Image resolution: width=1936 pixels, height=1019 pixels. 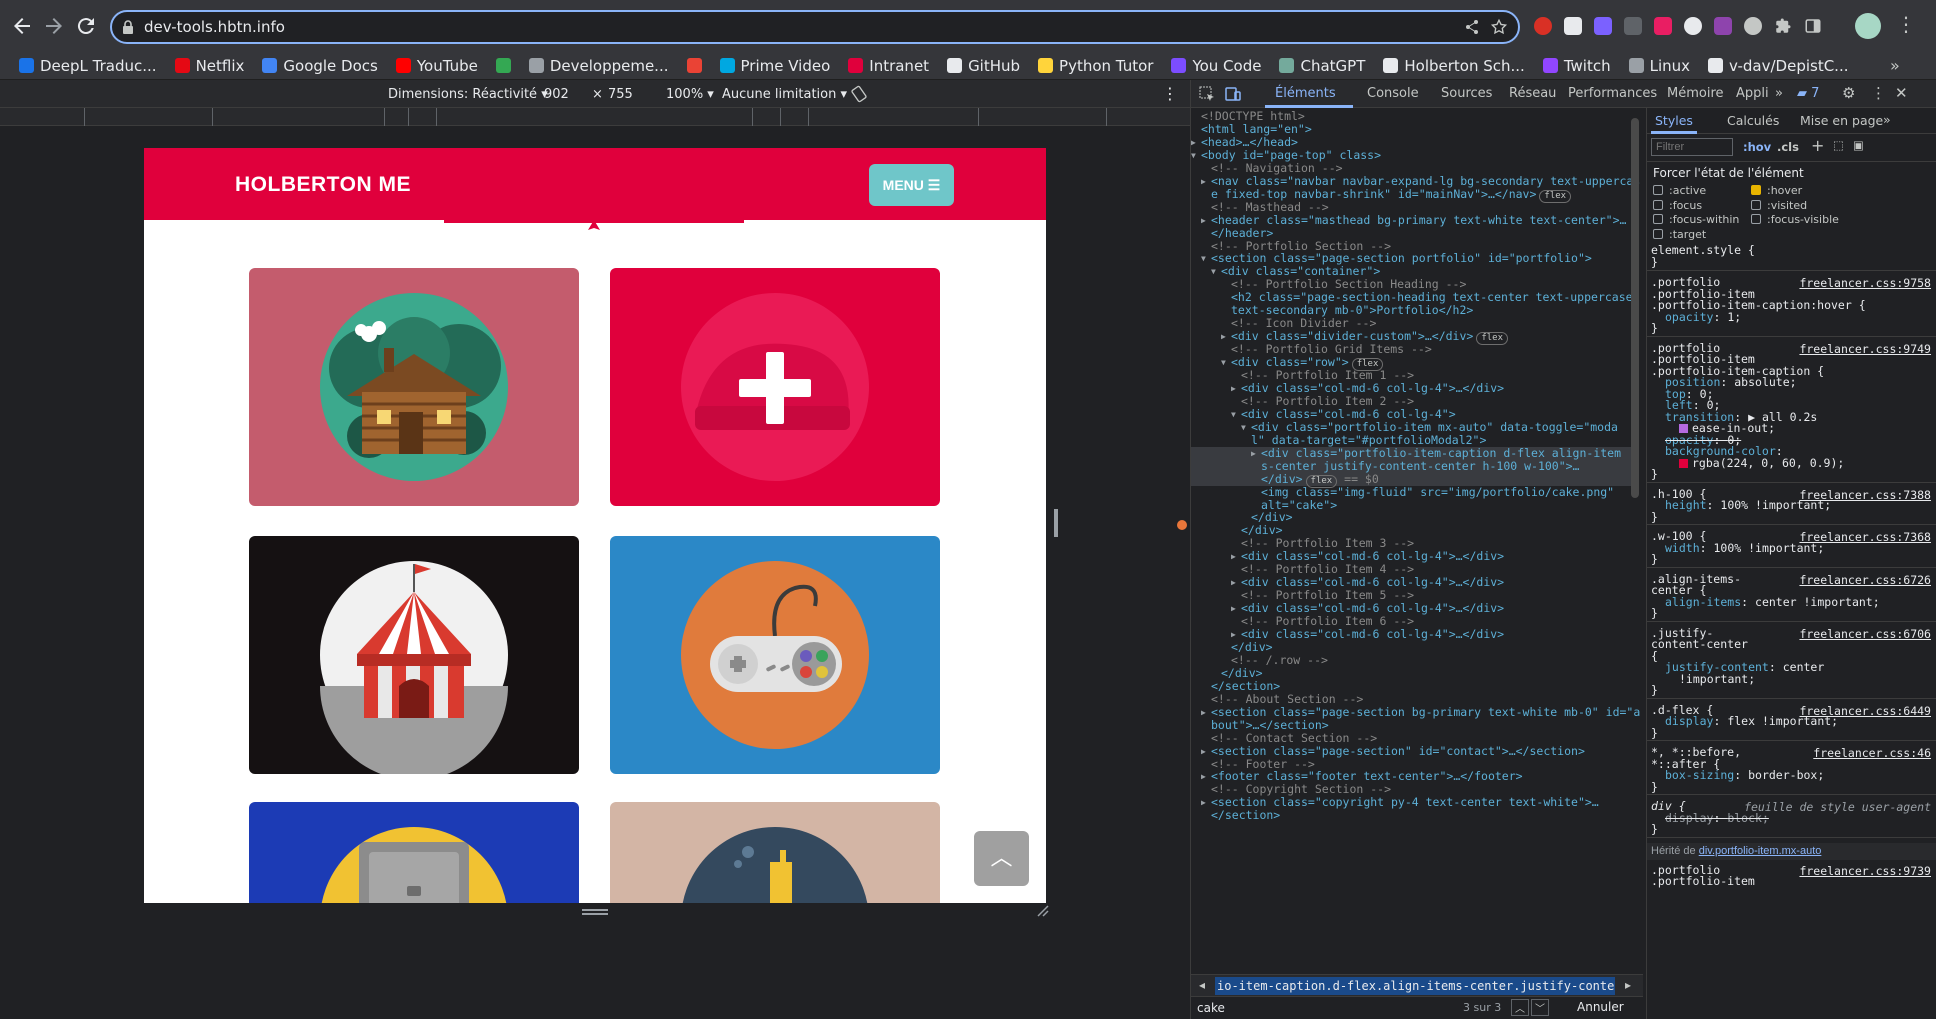 I want to click on portfolio-item-cabin, so click(x=414, y=387).